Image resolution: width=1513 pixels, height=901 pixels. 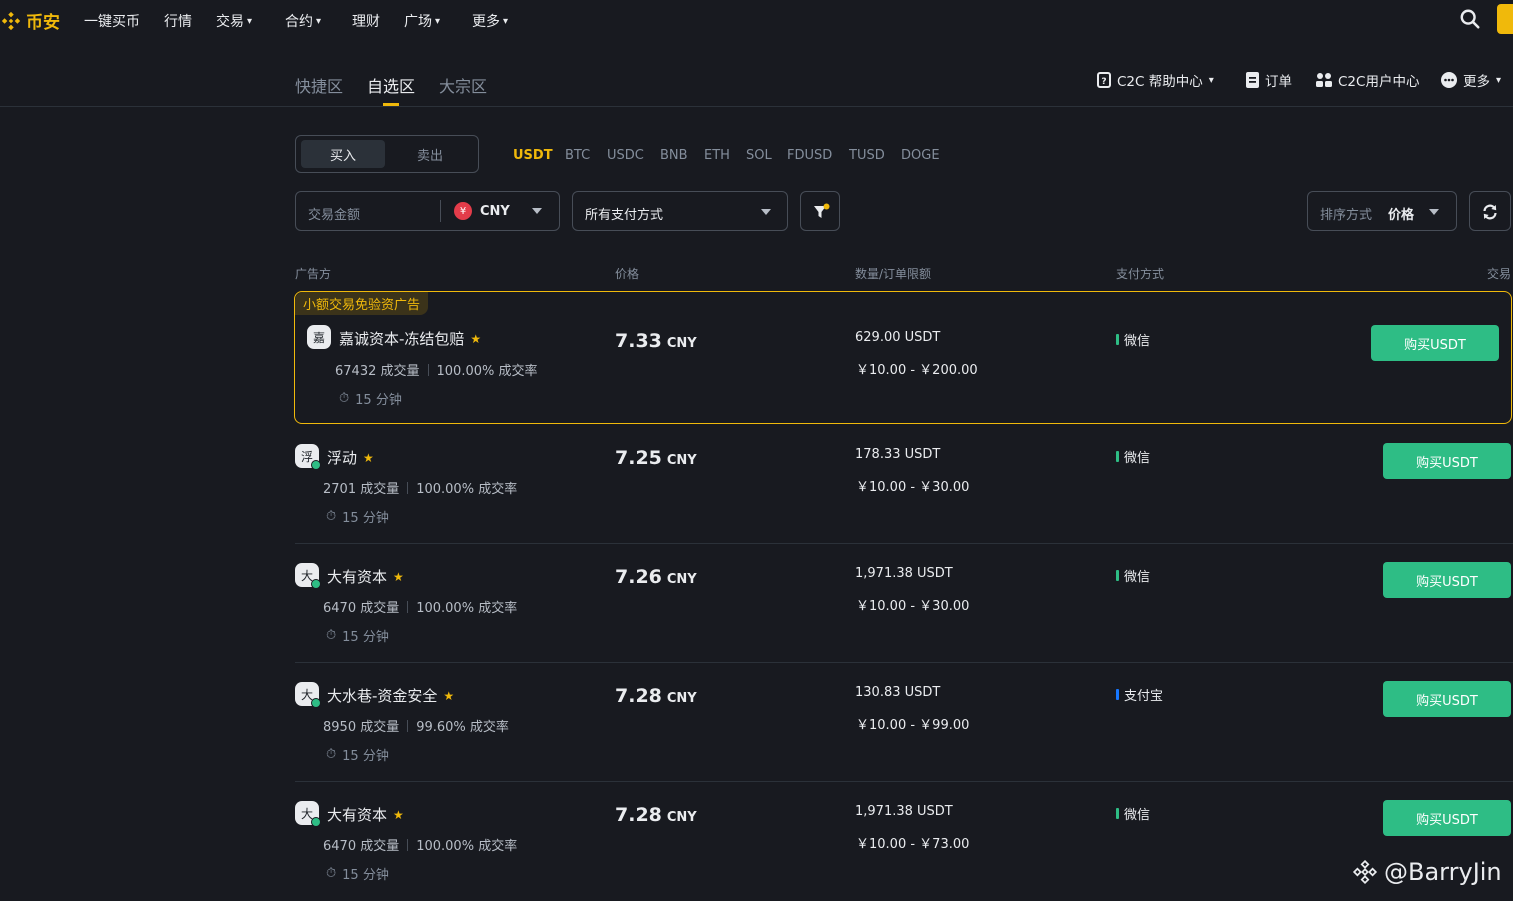 What do you see at coordinates (867, 155) in the screenshot?
I see `coin-tab-tusd: TUSD` at bounding box center [867, 155].